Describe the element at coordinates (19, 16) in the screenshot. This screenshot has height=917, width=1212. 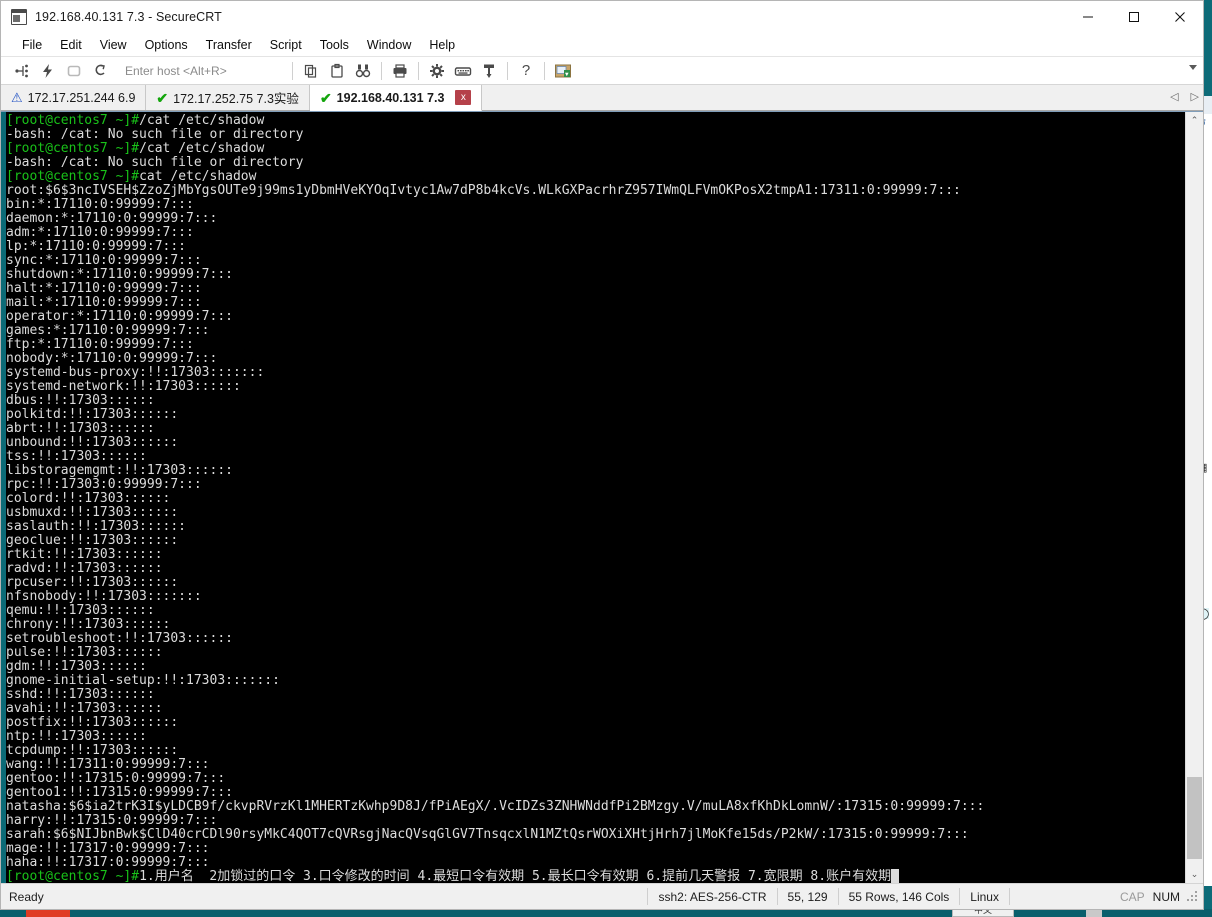
I see `securecrt-icon` at that location.